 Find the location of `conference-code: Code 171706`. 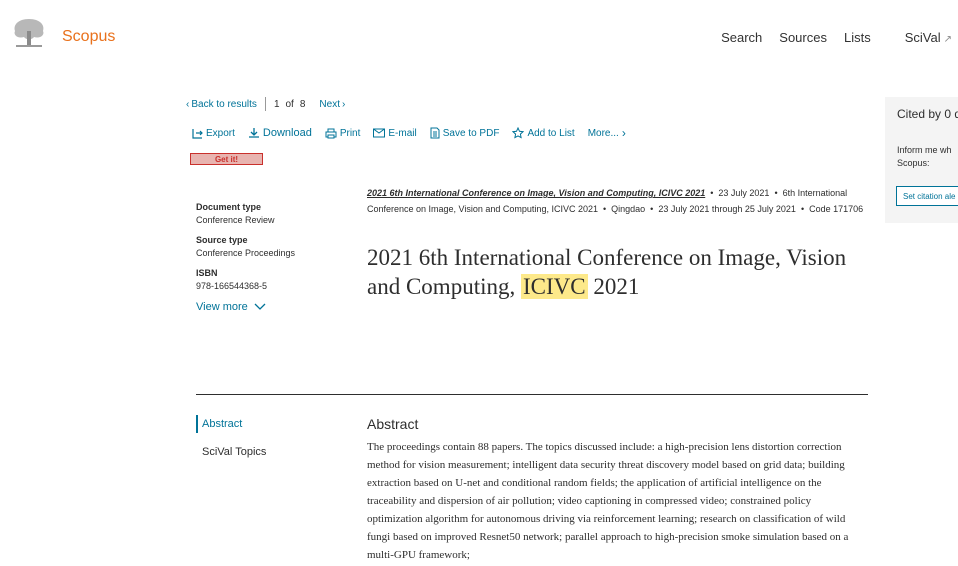

conference-code: Code 171706 is located at coordinates (836, 209).